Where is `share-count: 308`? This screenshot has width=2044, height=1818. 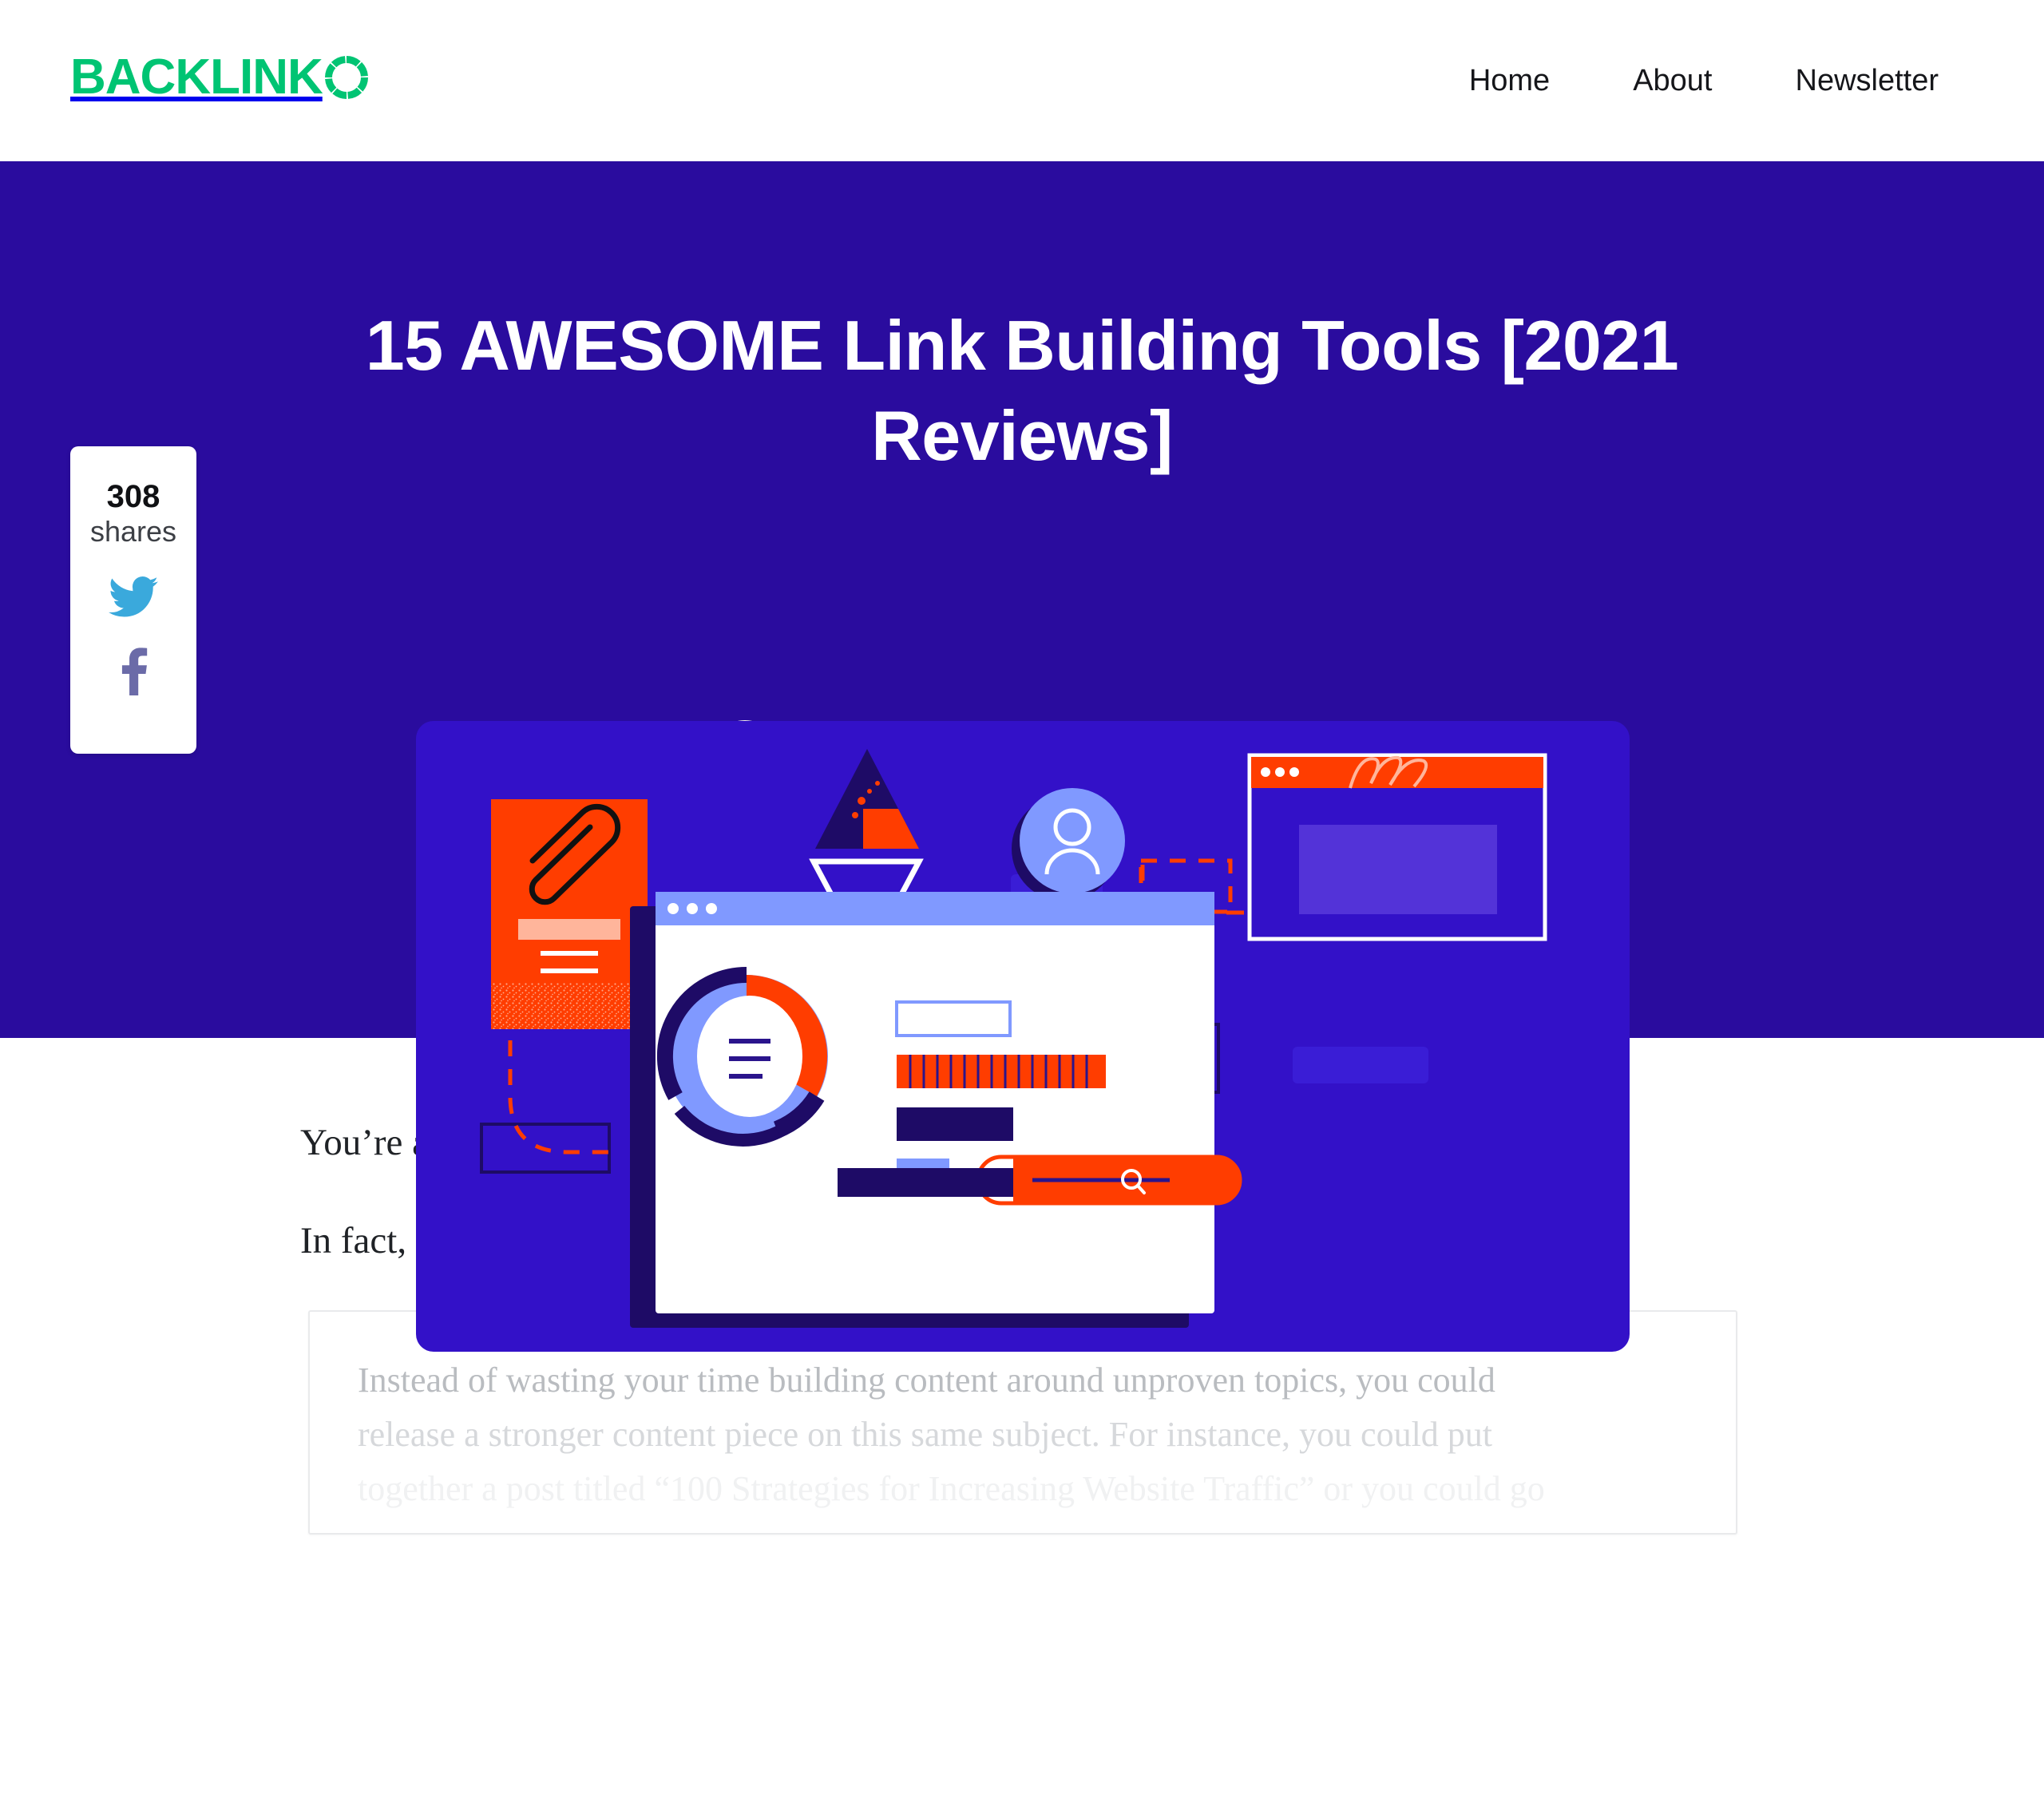
share-count: 308 is located at coordinates (133, 497).